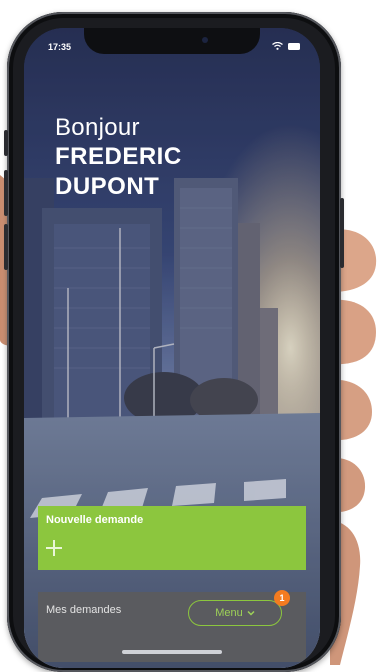  What do you see at coordinates (251, 613) in the screenshot?
I see `chevron-down-icon` at bounding box center [251, 613].